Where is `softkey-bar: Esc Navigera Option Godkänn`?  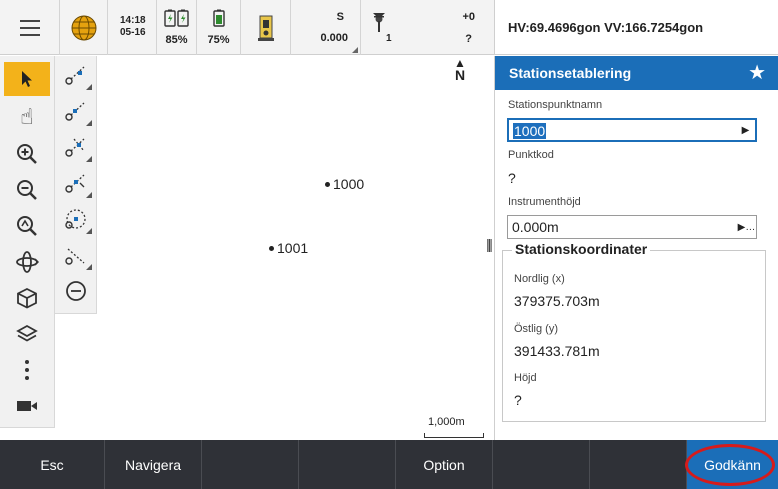 softkey-bar: Esc Navigera Option Godkänn is located at coordinates (389, 464).